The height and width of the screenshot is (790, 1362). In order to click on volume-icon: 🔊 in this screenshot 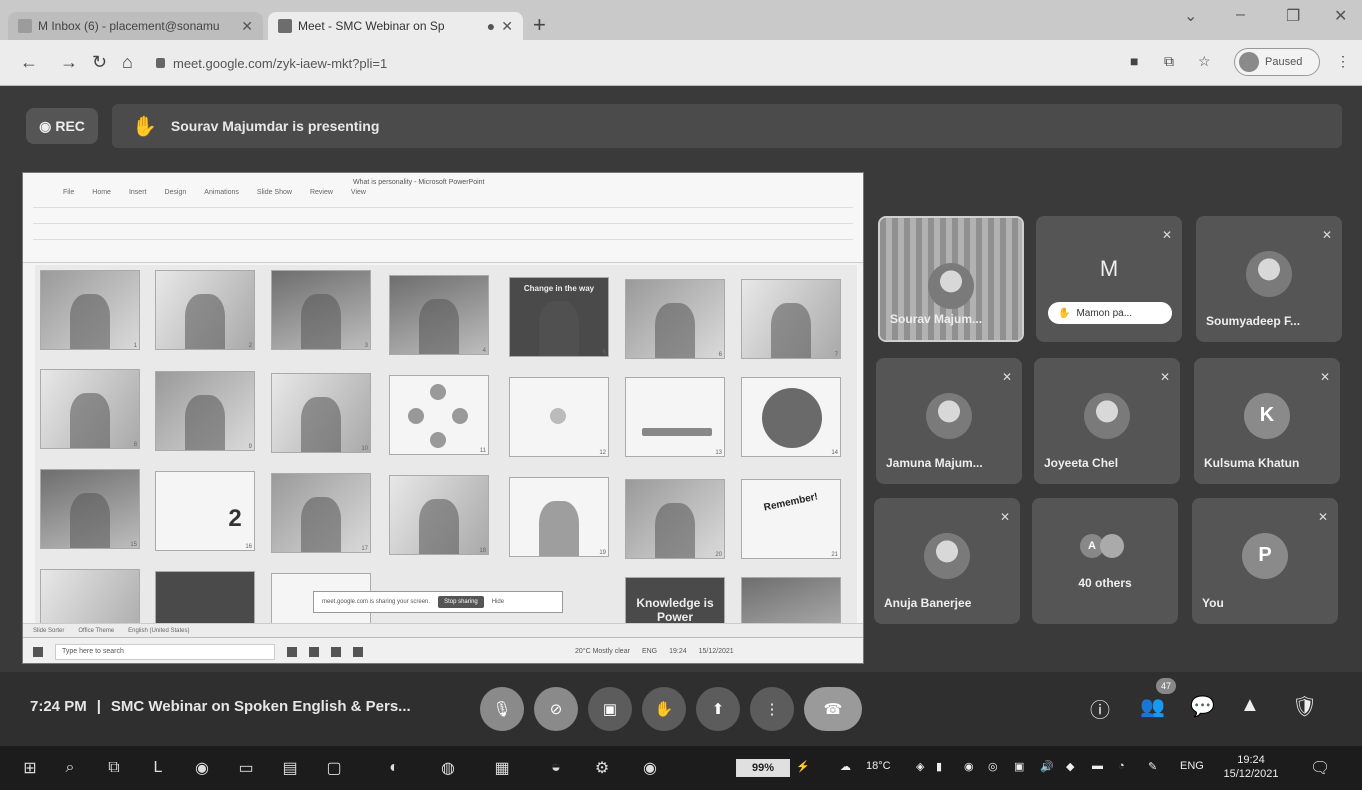, I will do `click(1047, 766)`.